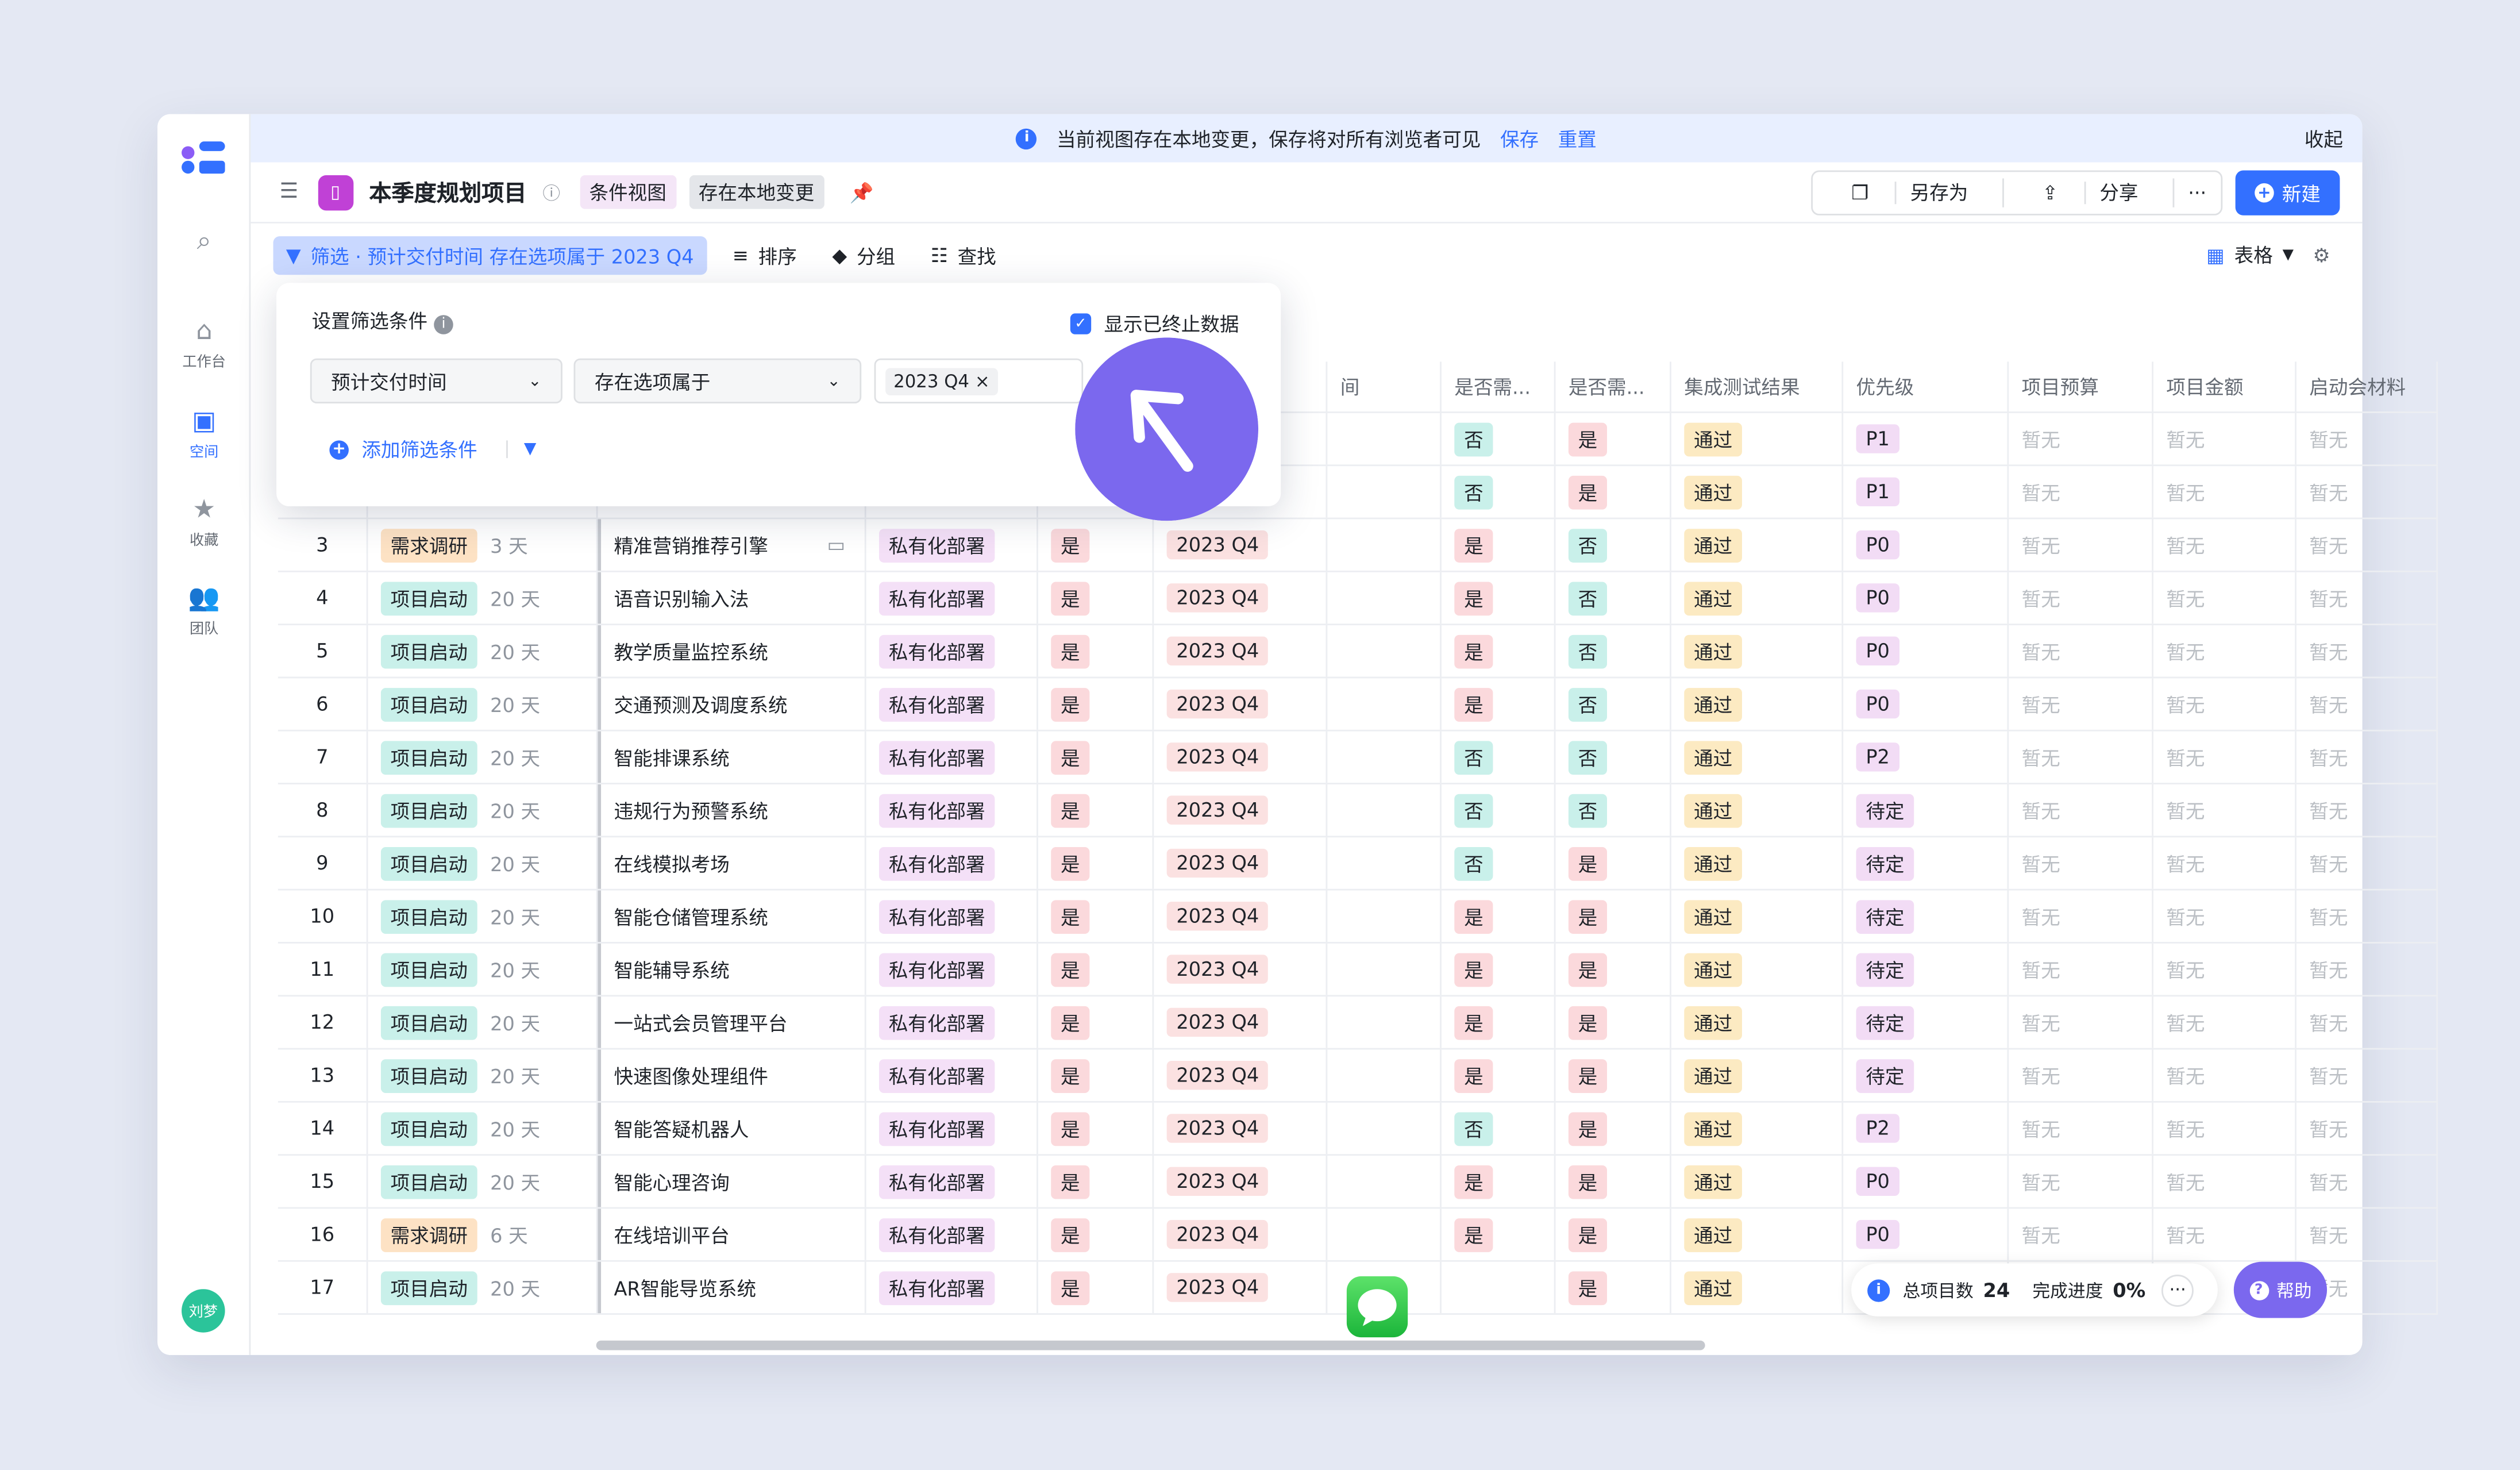  I want to click on sidebar-item-space: ▣ 空间, so click(204, 433).